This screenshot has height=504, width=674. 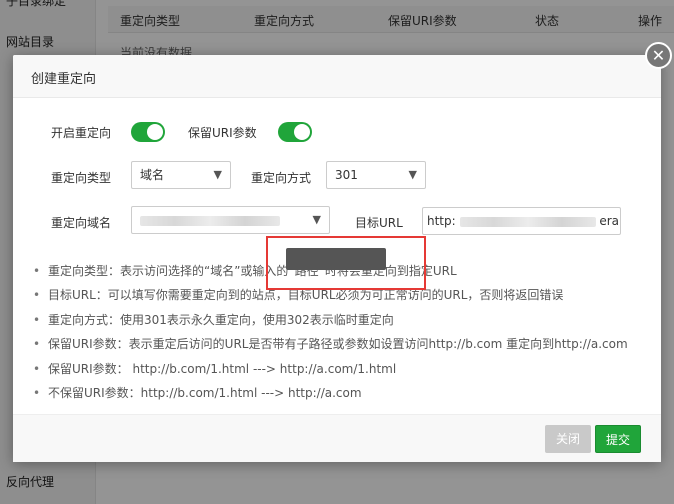 I want to click on dialog-header: 创建重定向, so click(x=337, y=76).